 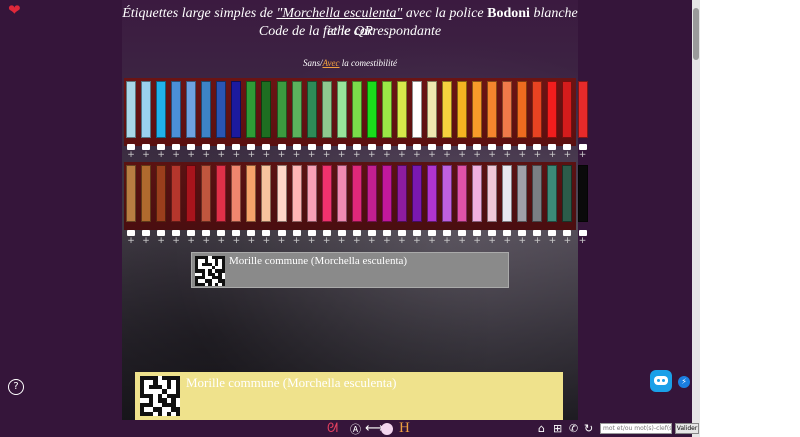 What do you see at coordinates (16, 387) in the screenshot?
I see `help-icon: ?` at bounding box center [16, 387].